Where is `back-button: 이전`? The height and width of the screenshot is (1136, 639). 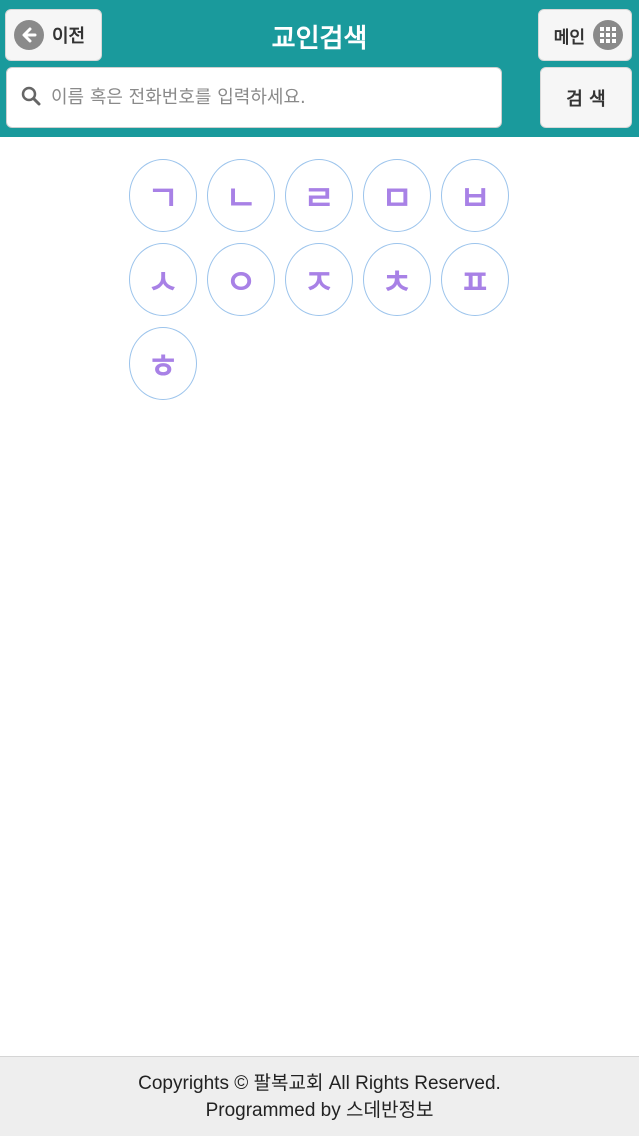 back-button: 이전 is located at coordinates (53, 35).